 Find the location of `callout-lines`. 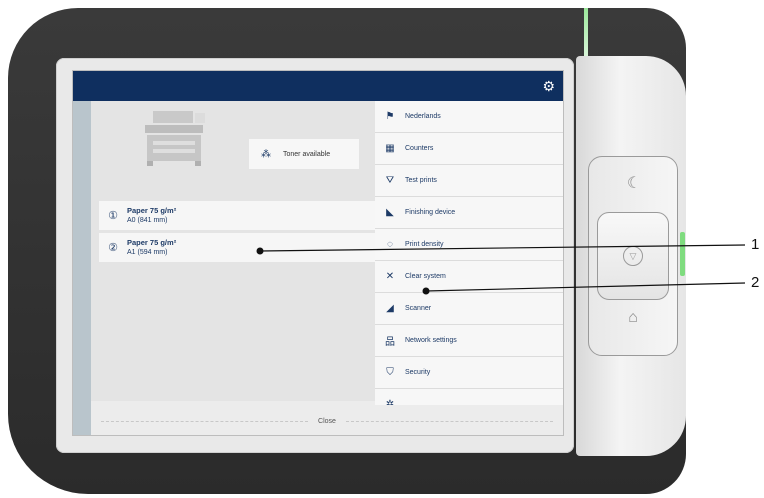

callout-lines is located at coordinates (501, 269).